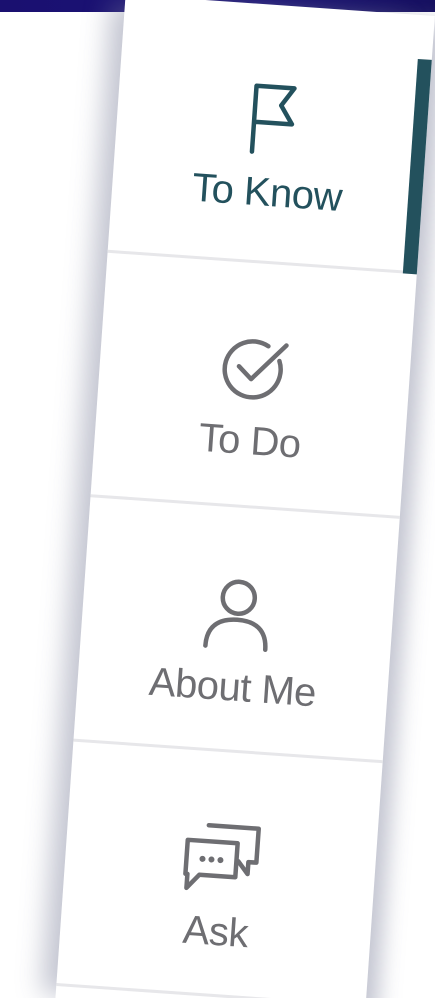 The image size is (435, 998). I want to click on nav-item-label: Ask, so click(215, 932).